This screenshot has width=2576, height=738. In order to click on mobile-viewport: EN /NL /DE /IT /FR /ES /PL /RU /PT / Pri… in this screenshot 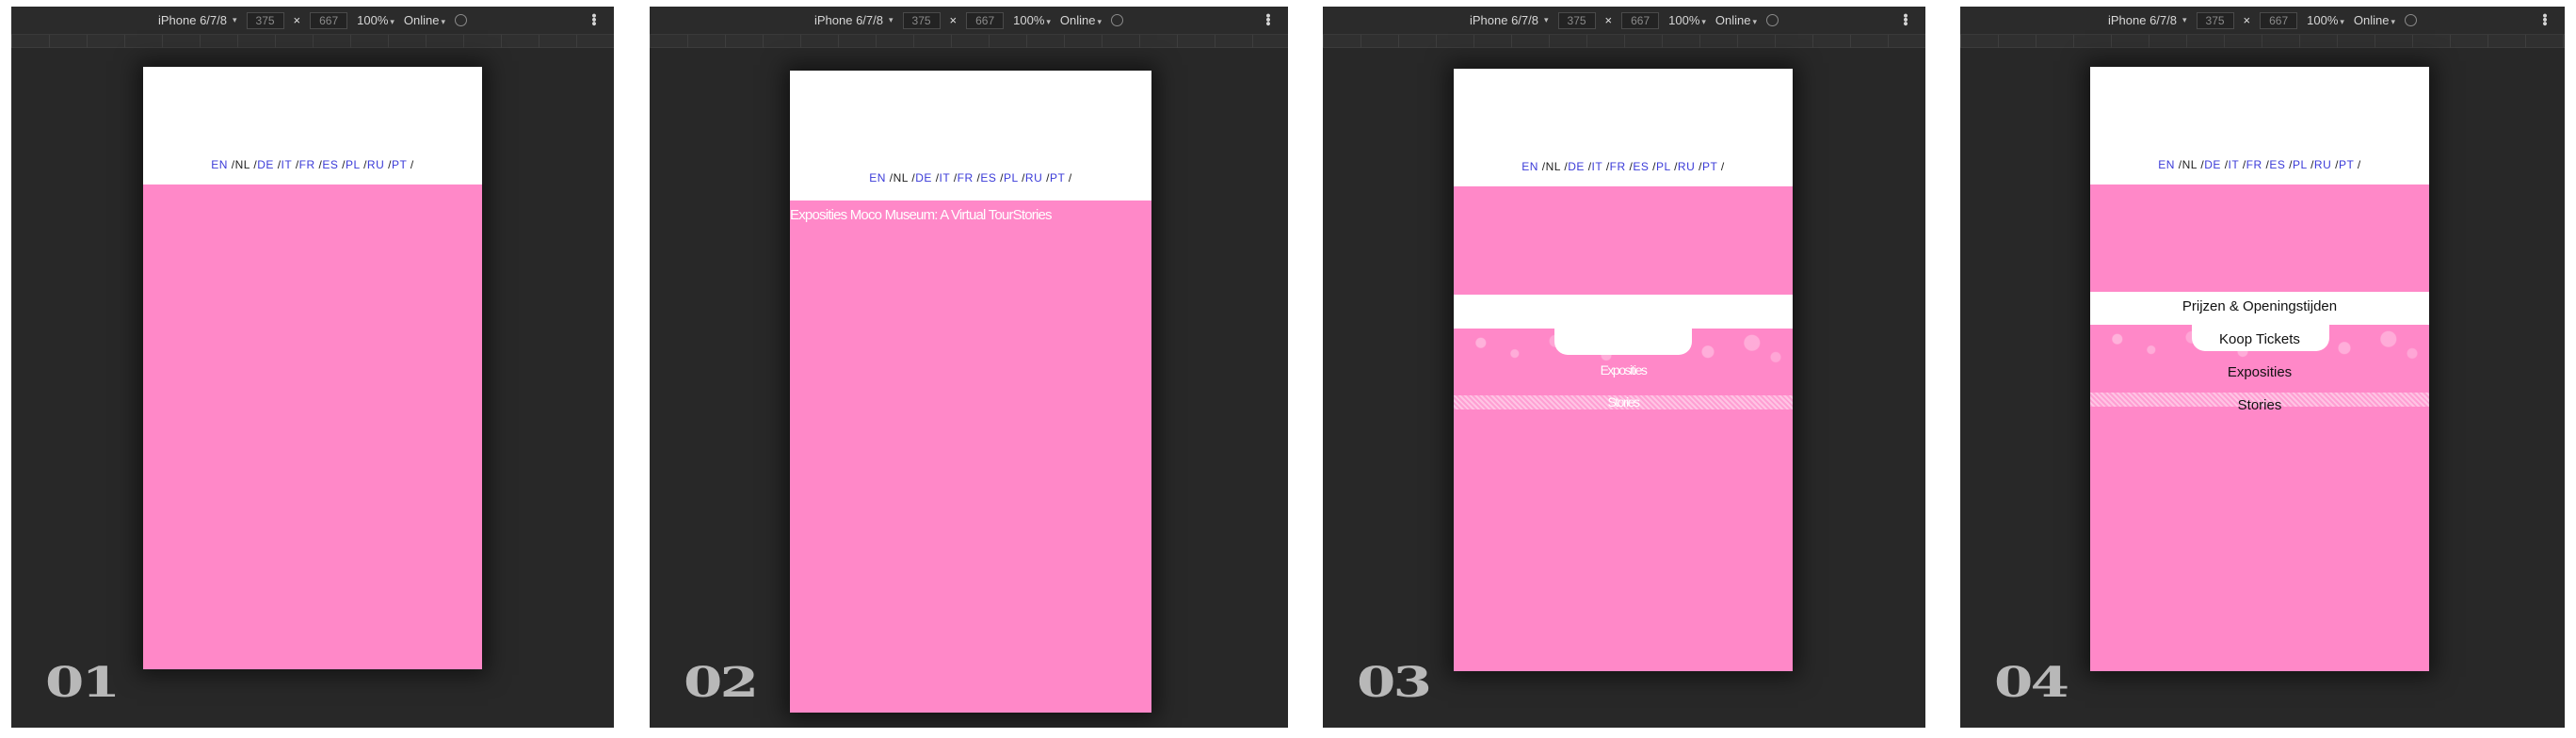, I will do `click(2259, 369)`.